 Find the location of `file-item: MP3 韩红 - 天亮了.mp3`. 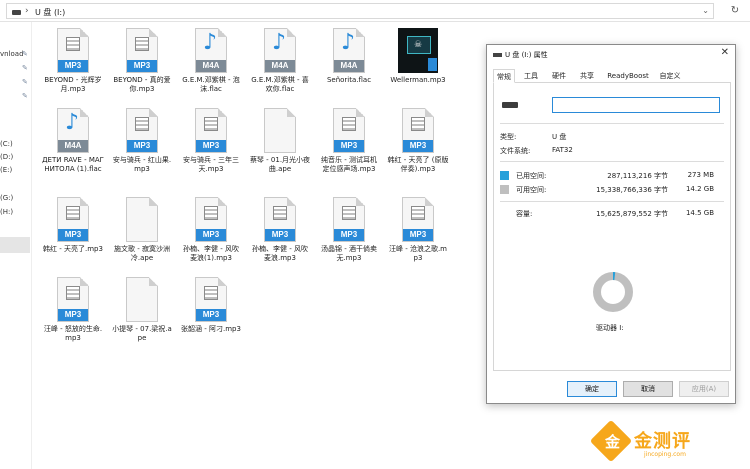

file-item: MP3 韩红 - 天亮了.mp3 is located at coordinates (73, 241).